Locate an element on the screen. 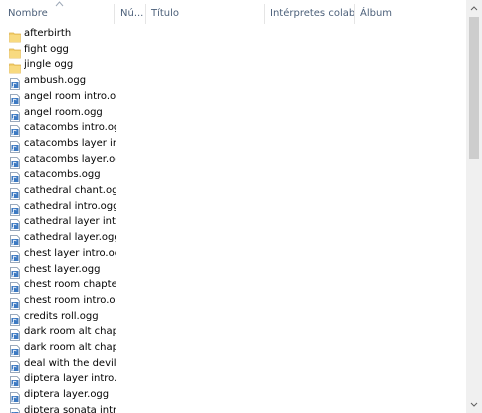  folder-row: fight ogg is located at coordinates (59, 50).